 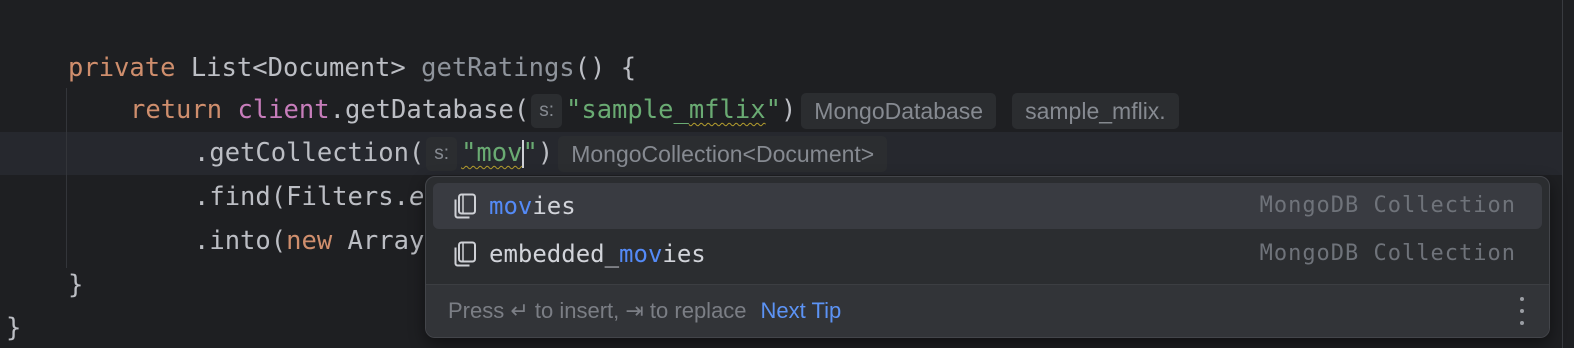 I want to click on completion-item-label: movies, so click(x=532, y=206).